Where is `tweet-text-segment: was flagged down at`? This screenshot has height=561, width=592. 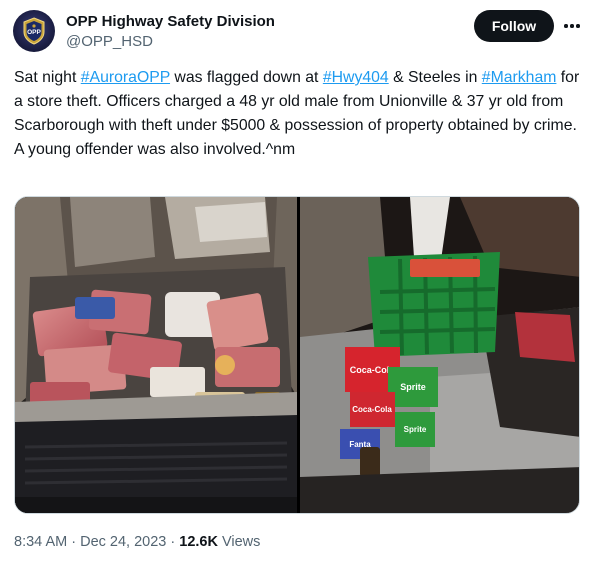
tweet-text-segment: was flagged down at is located at coordinates (246, 77).